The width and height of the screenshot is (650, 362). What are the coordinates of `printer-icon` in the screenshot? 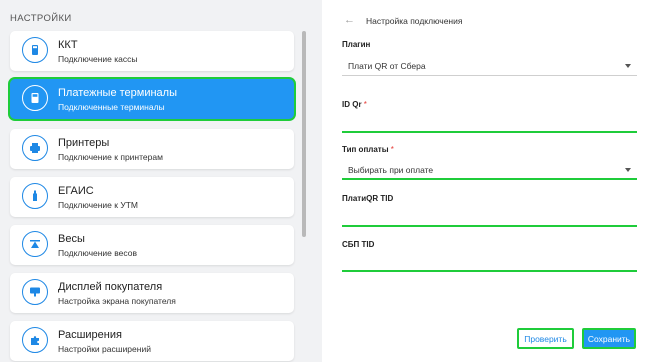 It's located at (35, 148).